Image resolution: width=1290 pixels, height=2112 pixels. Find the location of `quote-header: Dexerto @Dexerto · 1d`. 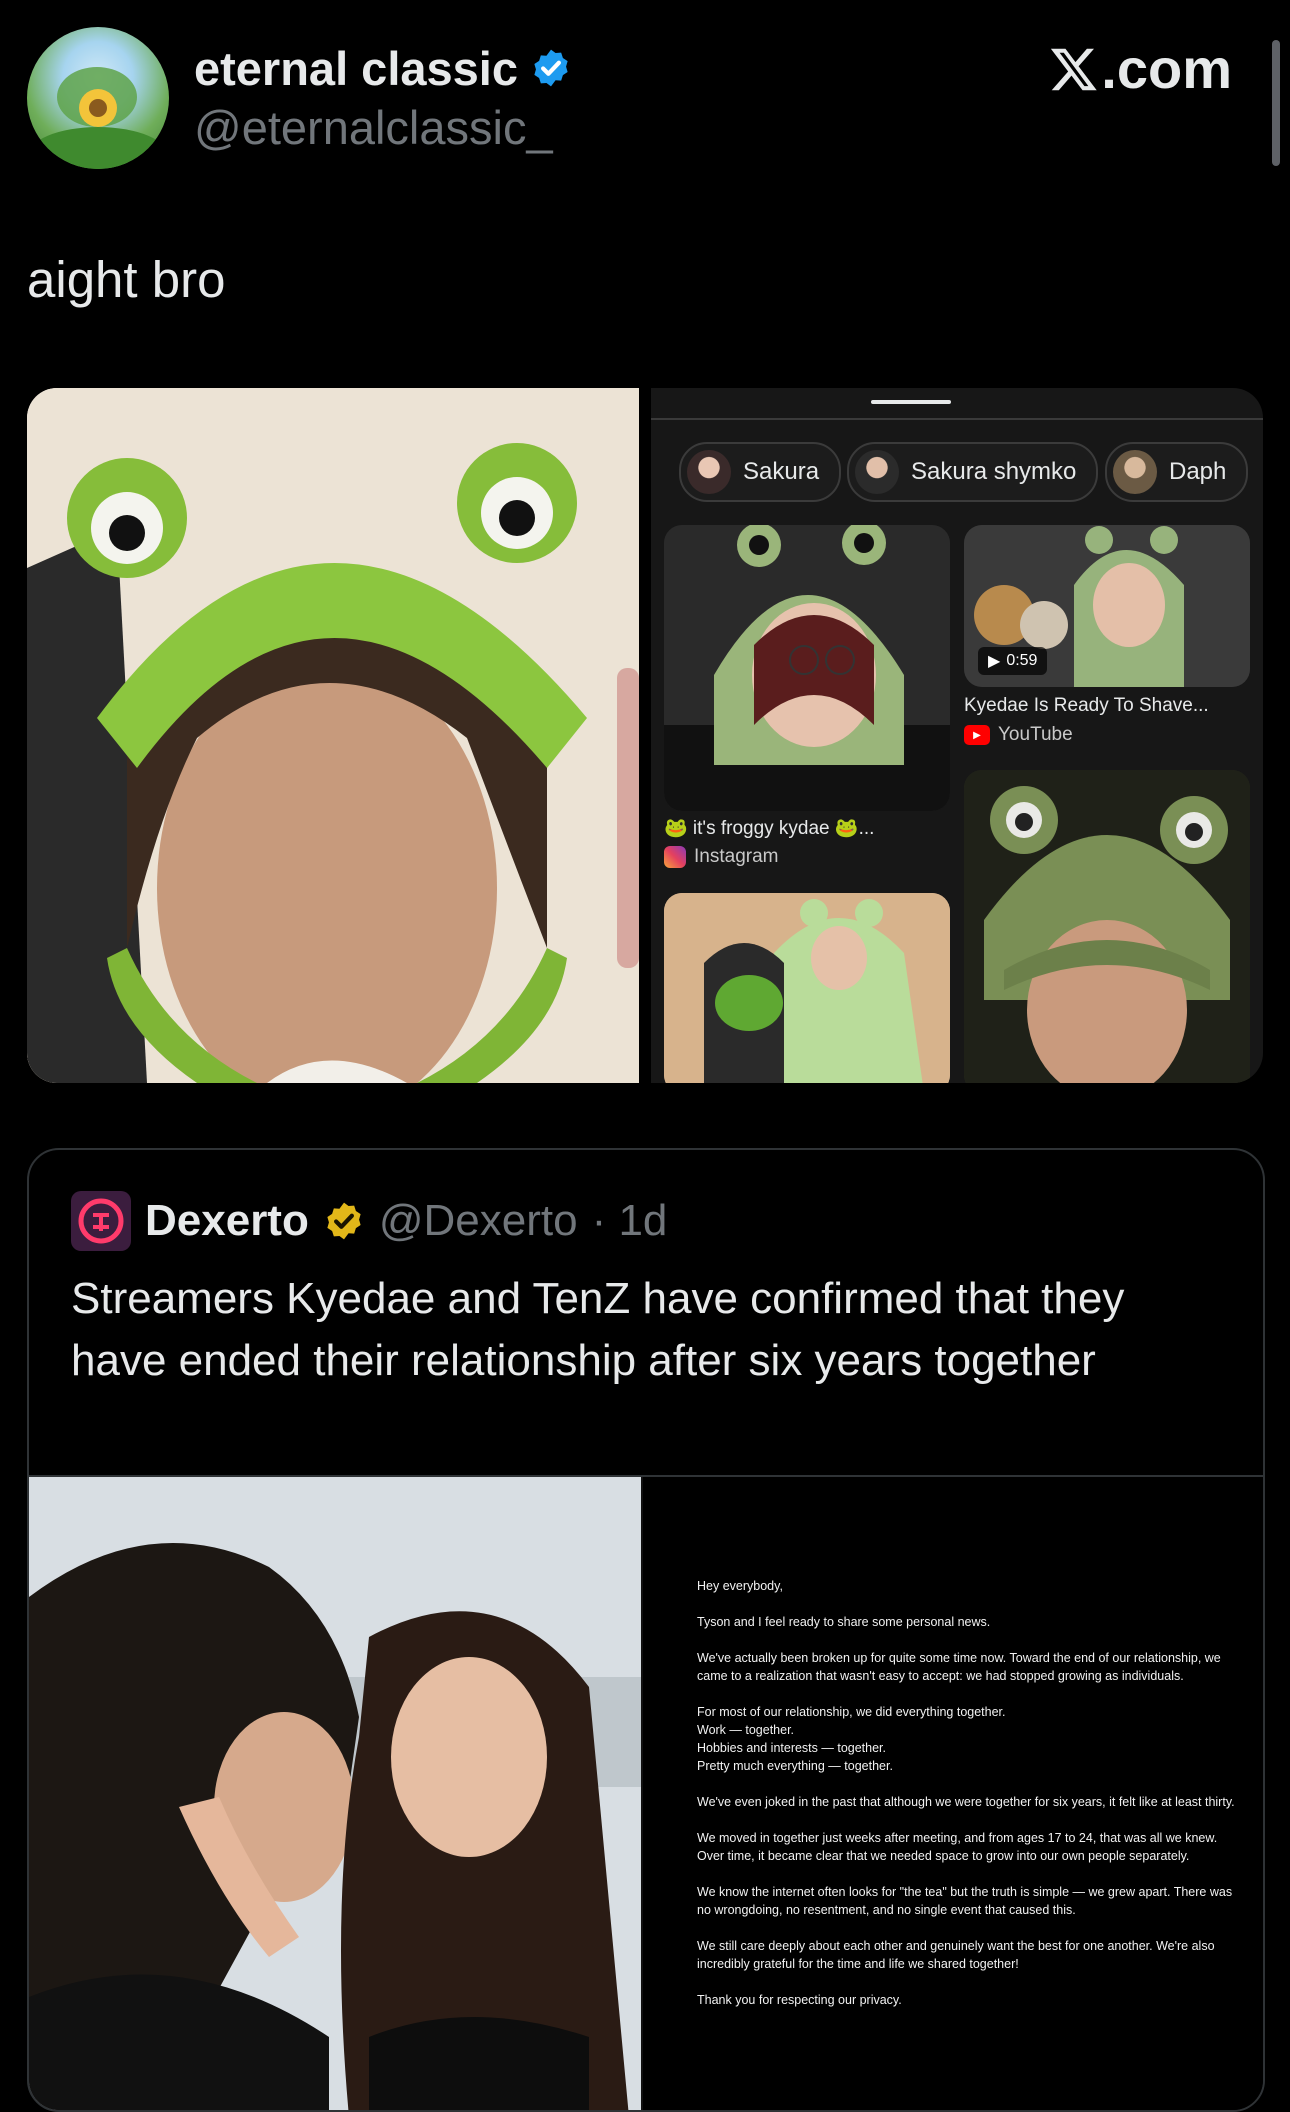

quote-header: Dexerto @Dexerto · 1d is located at coordinates (369, 1221).